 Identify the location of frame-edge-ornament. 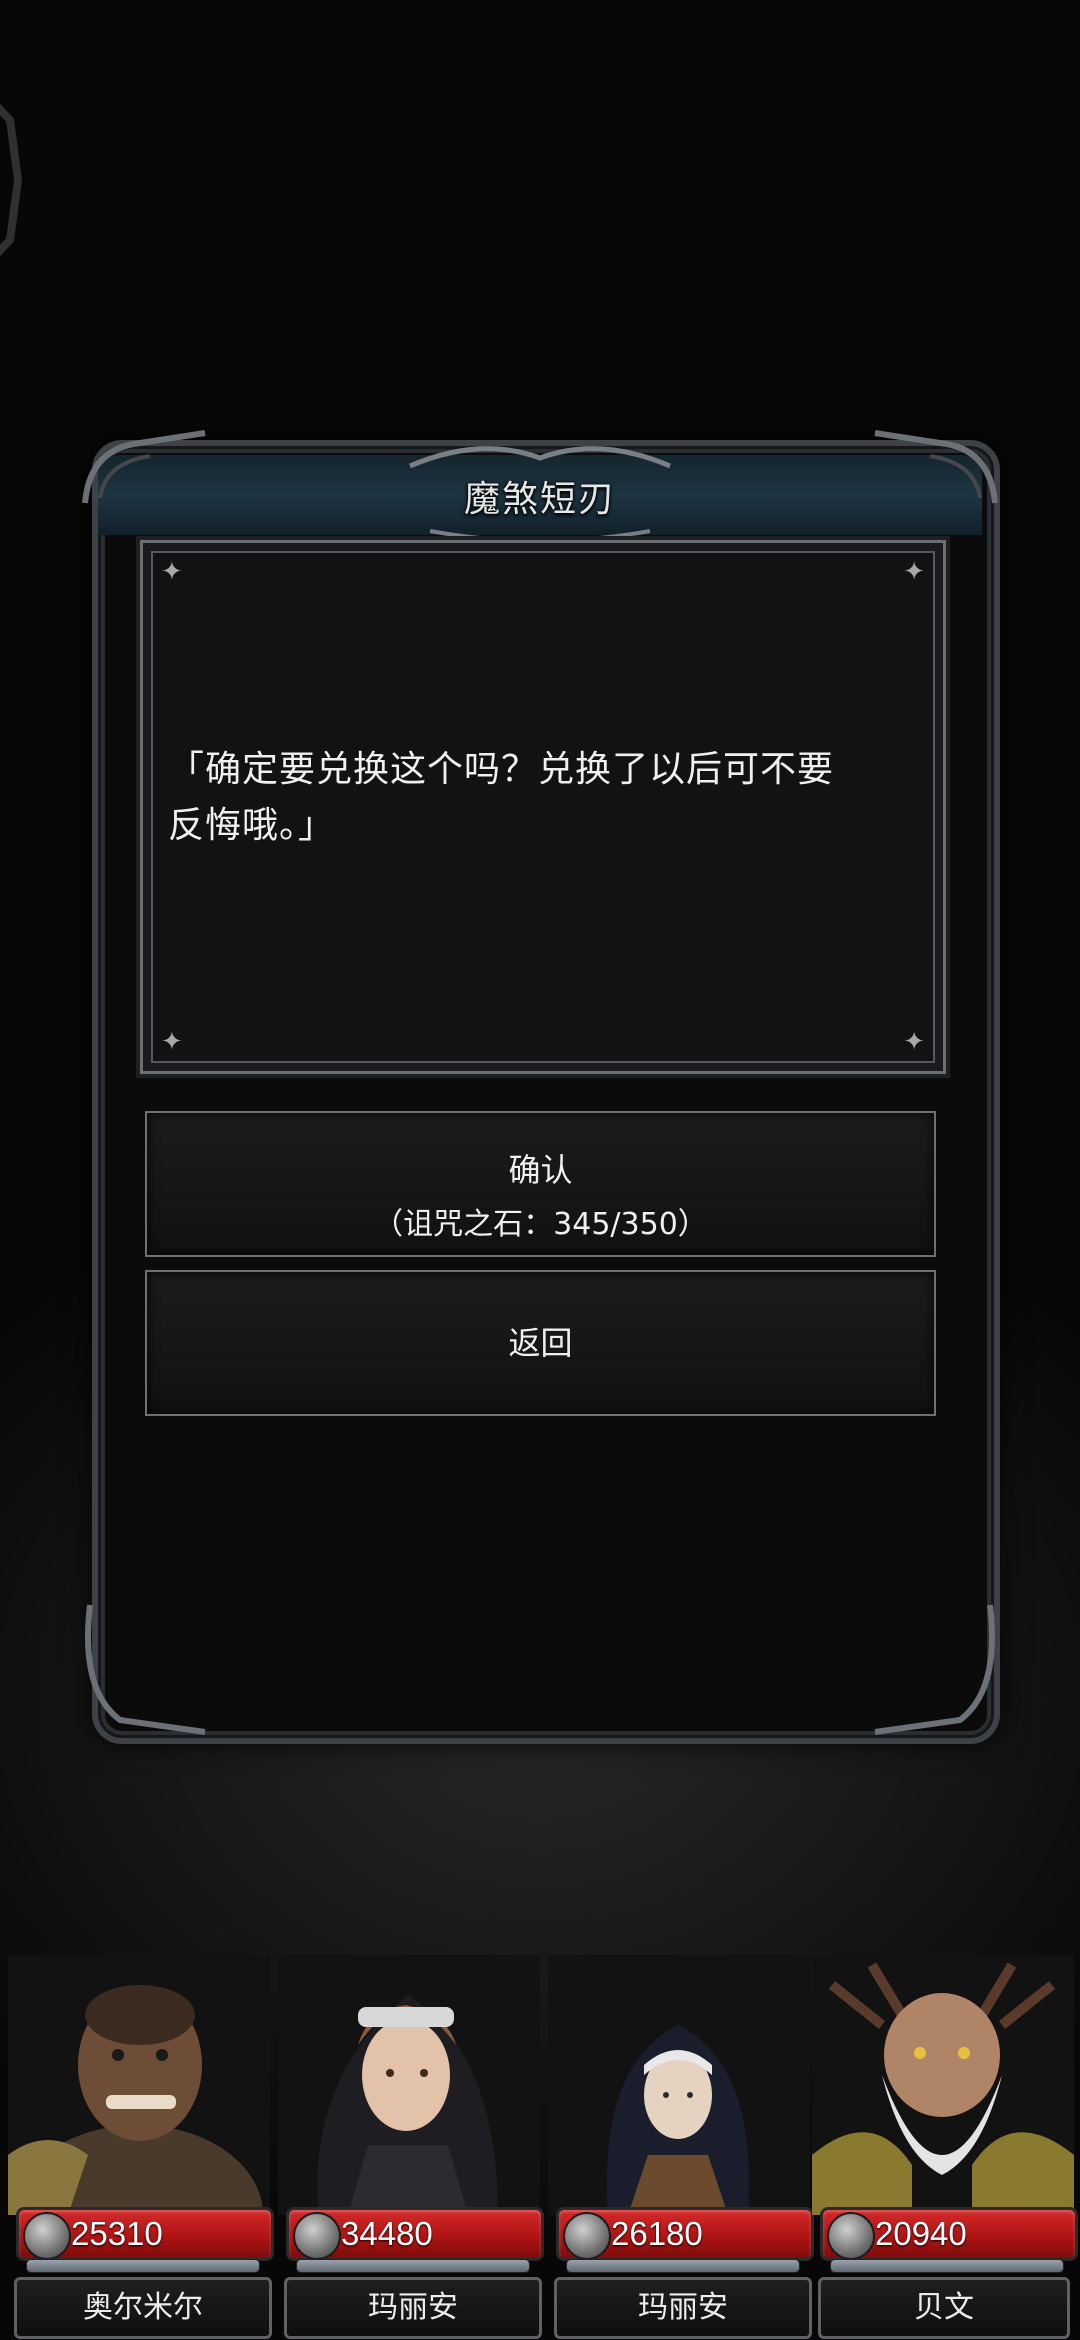
(11, 180).